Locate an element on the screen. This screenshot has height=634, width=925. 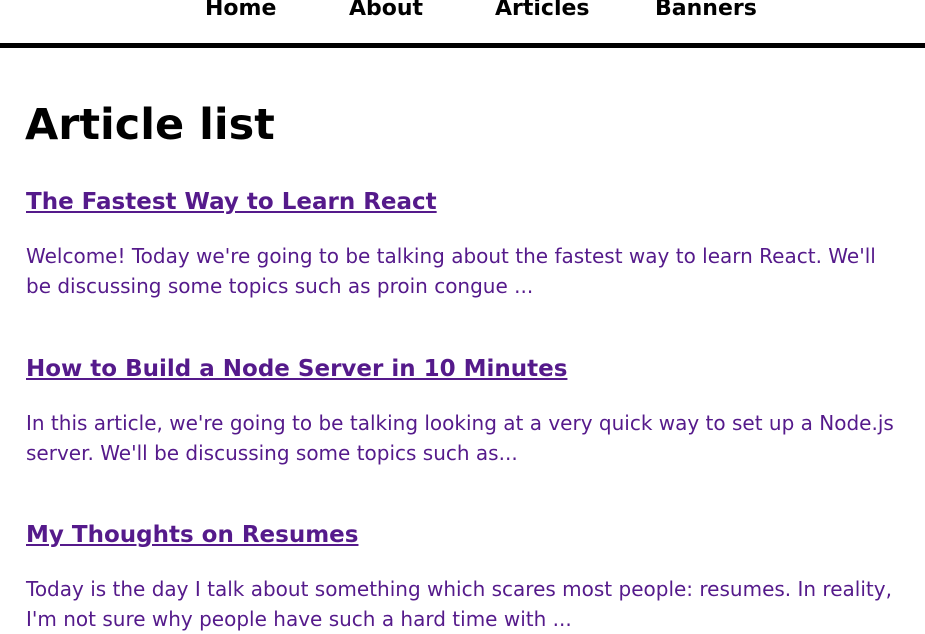
article-title-link: My Thoughts on Resumes is located at coordinates (192, 535).